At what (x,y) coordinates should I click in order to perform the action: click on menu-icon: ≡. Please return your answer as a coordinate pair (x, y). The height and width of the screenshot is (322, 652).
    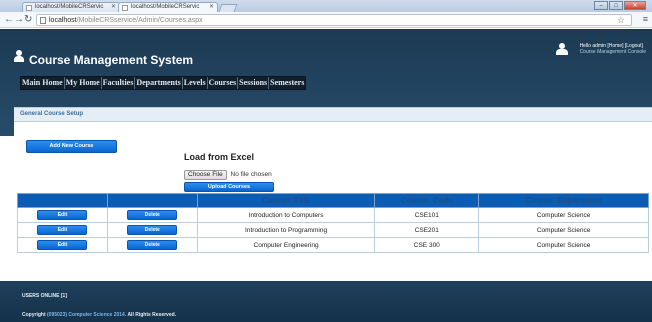
    Looking at the image, I should click on (645, 19).